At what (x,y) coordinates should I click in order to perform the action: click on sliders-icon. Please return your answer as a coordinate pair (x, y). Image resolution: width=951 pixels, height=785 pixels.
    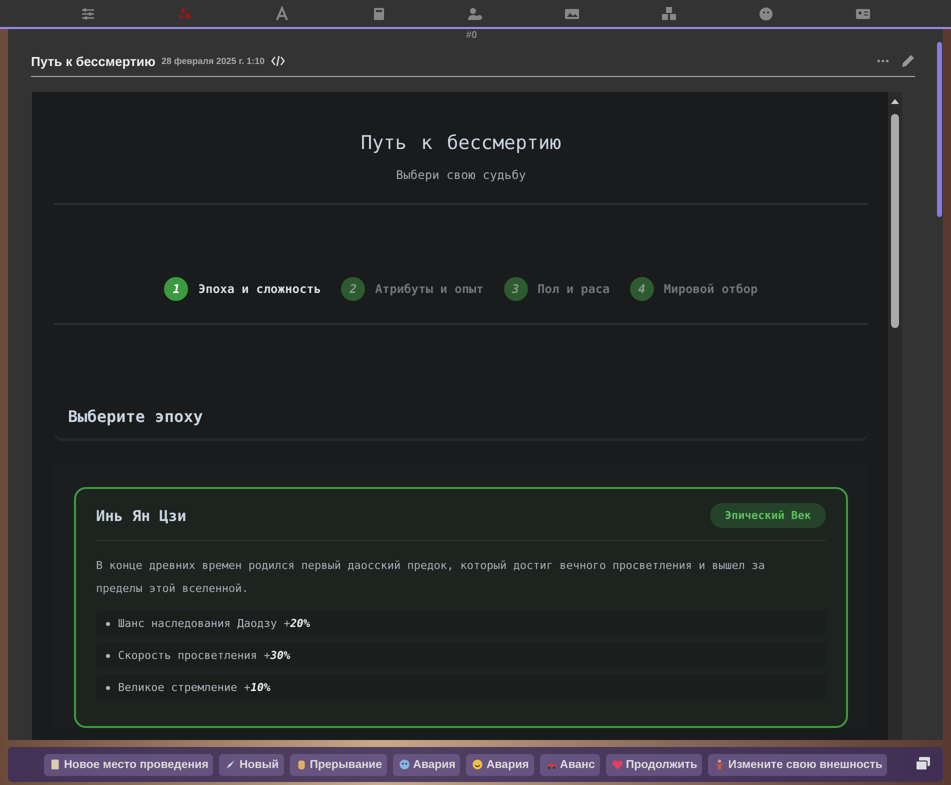
    Looking at the image, I should click on (88, 14).